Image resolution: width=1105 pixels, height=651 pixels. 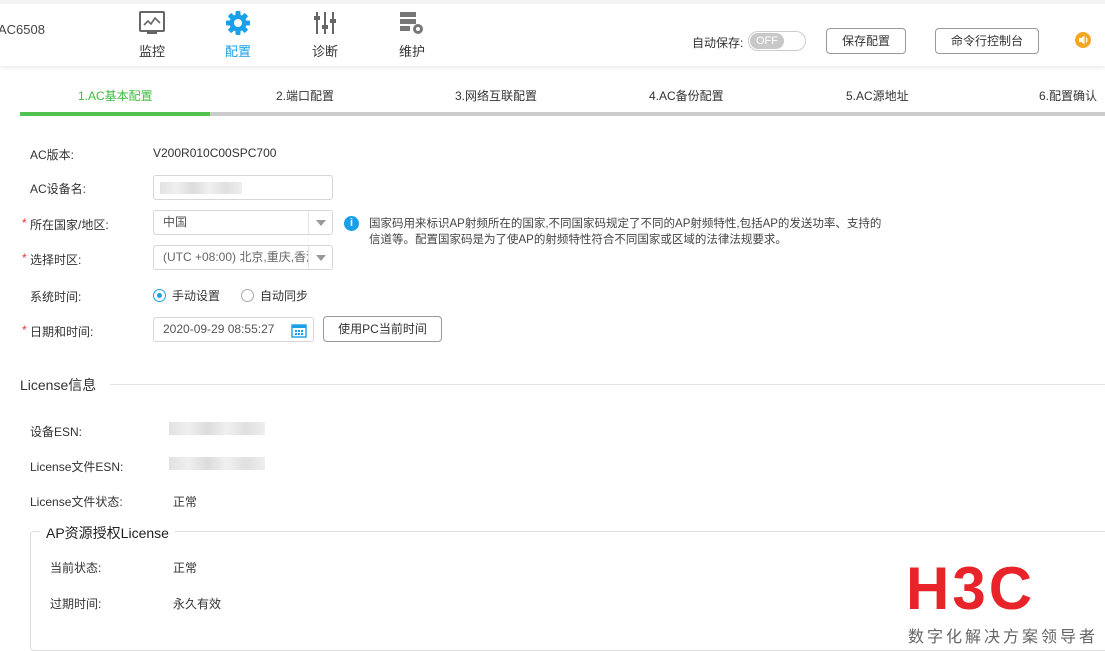 What do you see at coordinates (76, 604) in the screenshot?
I see `expire-label: 过期时间:` at bounding box center [76, 604].